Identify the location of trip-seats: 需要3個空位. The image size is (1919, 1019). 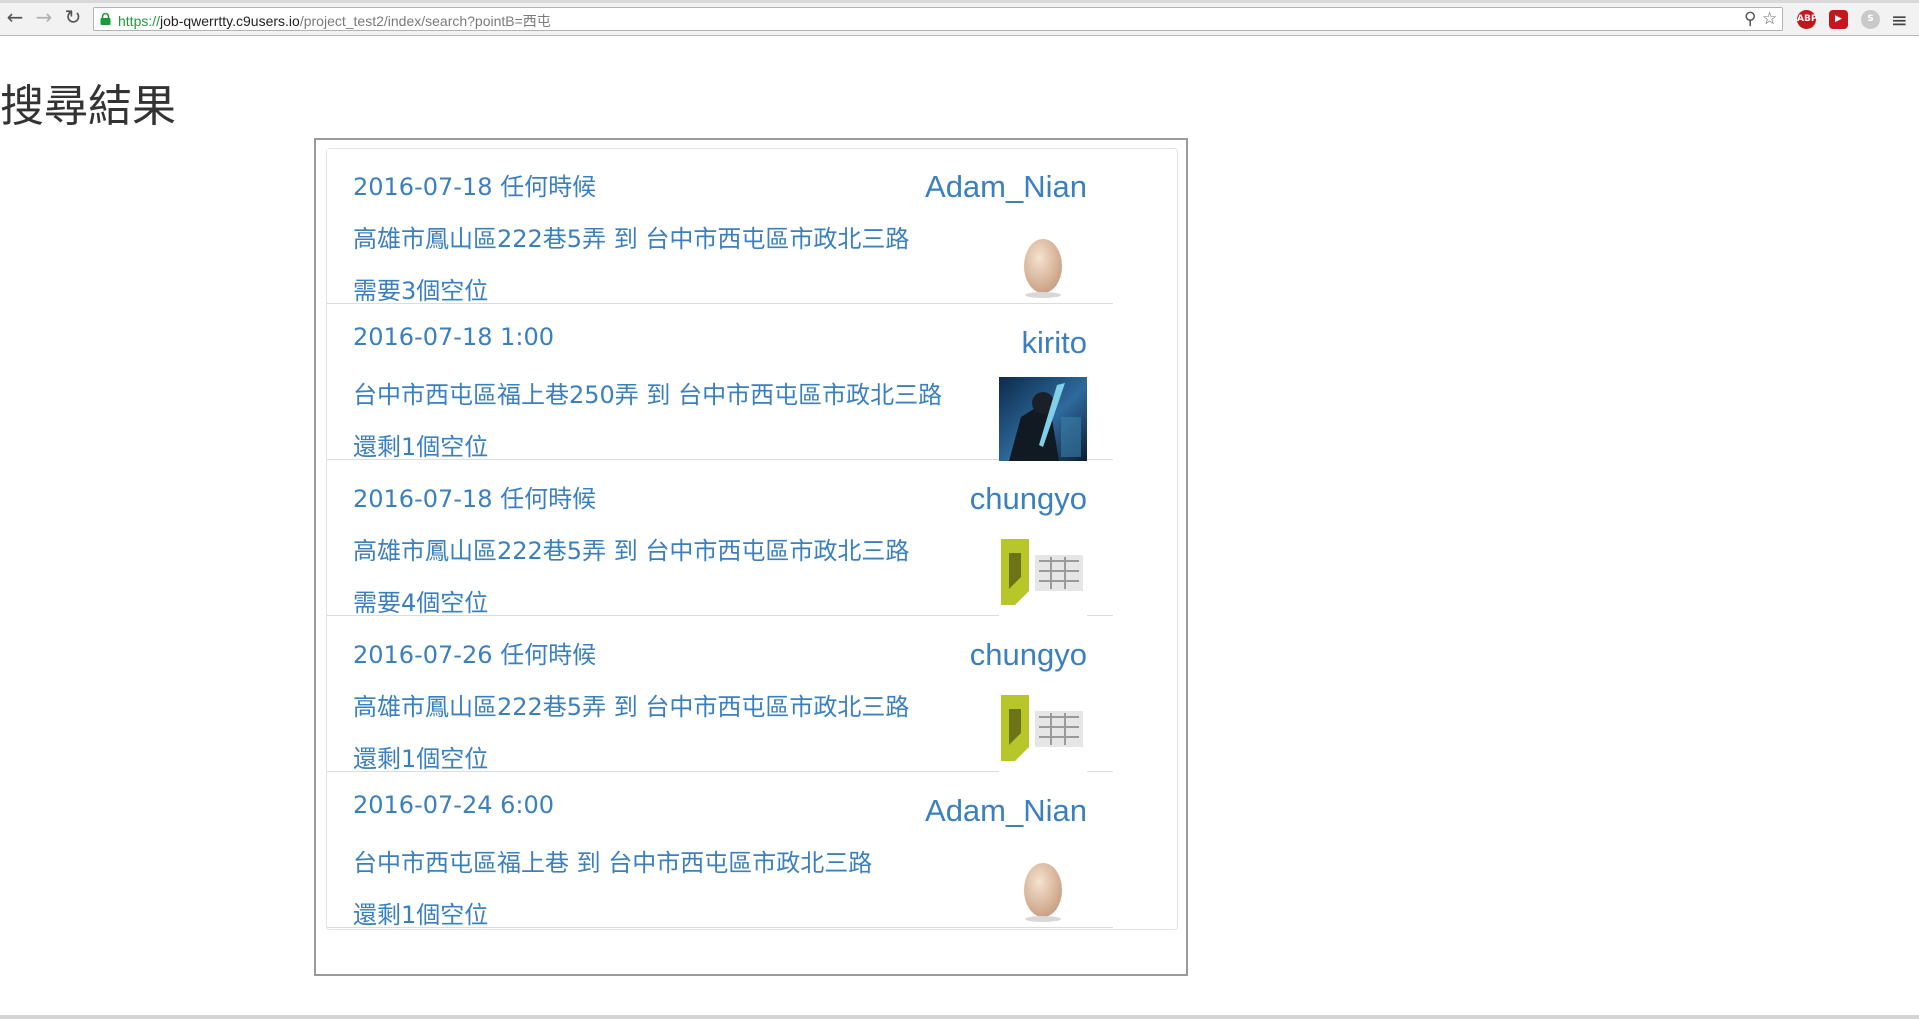
(420, 288).